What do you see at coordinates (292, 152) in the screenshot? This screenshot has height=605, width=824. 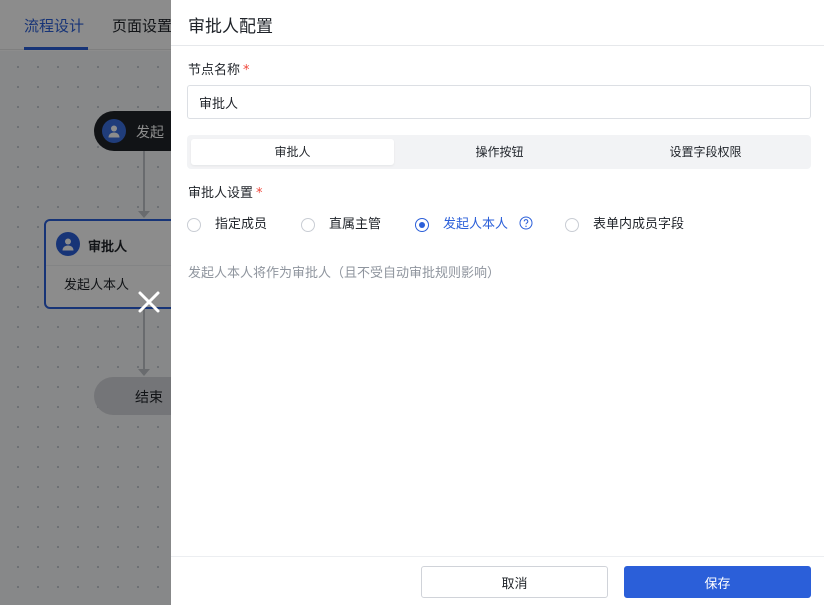 I see `tab-approver: 审批人` at bounding box center [292, 152].